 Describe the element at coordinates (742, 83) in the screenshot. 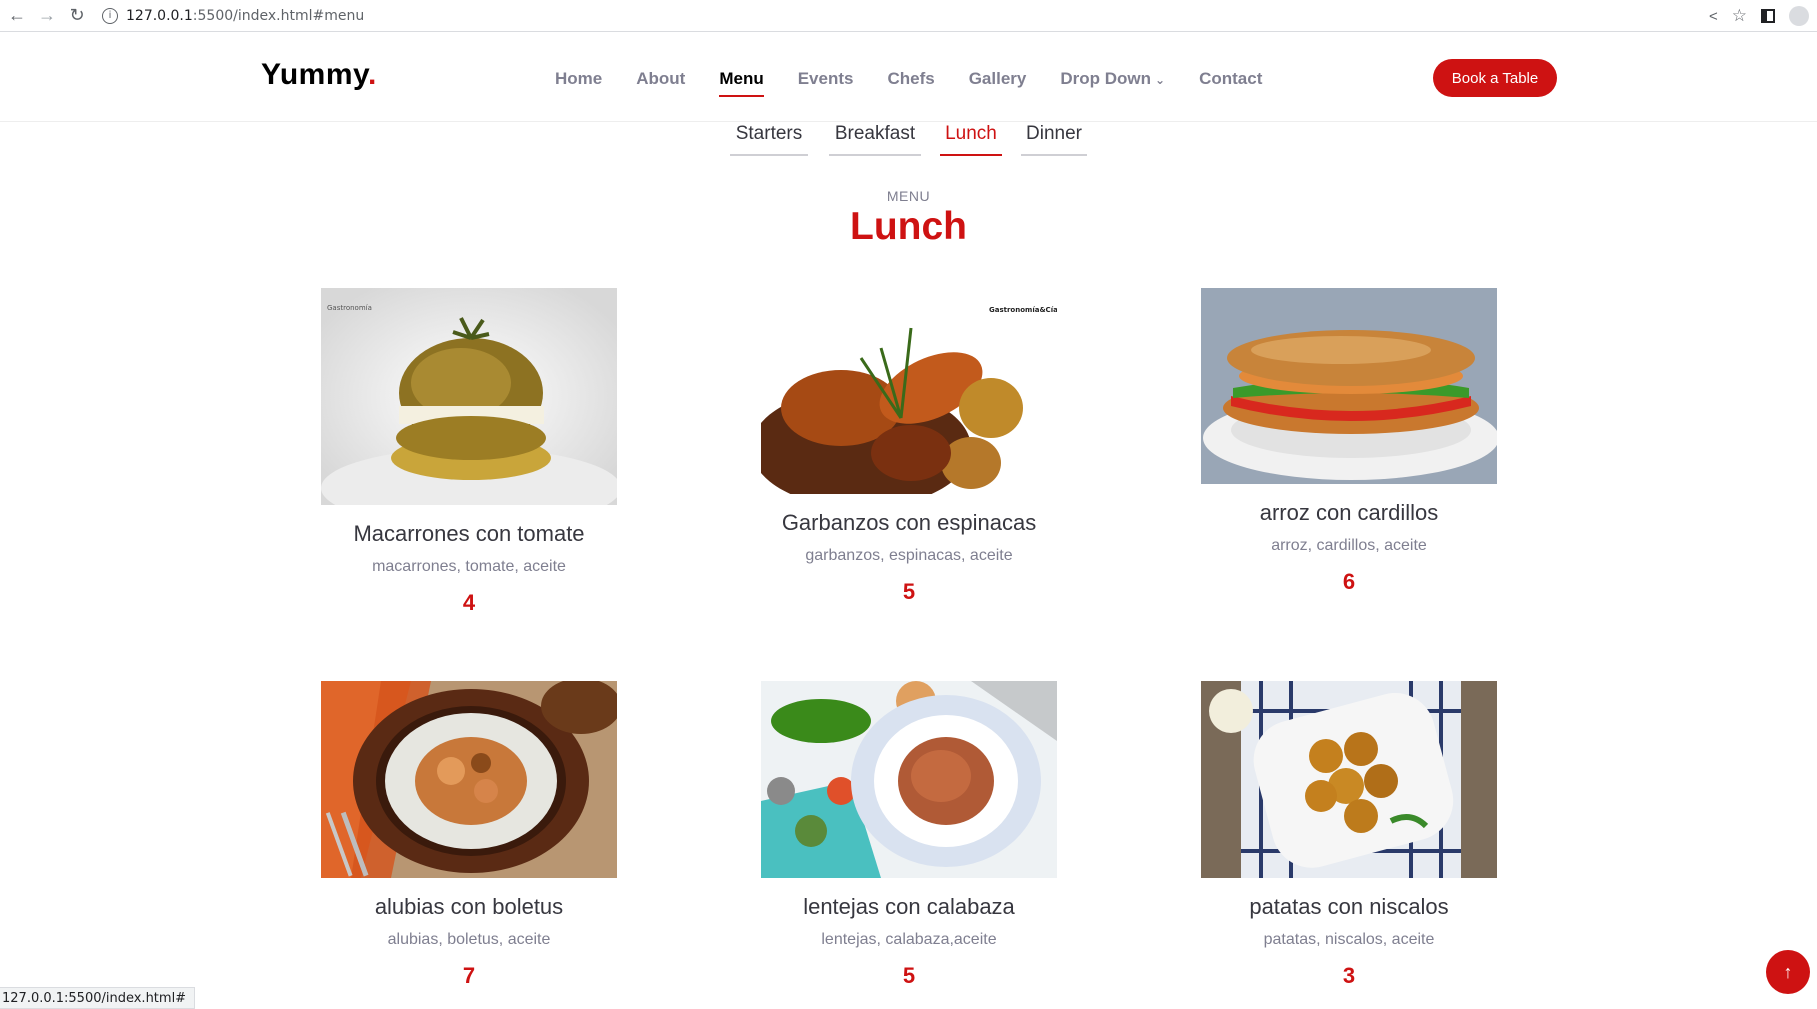

I see `nav-menu: Menu` at that location.